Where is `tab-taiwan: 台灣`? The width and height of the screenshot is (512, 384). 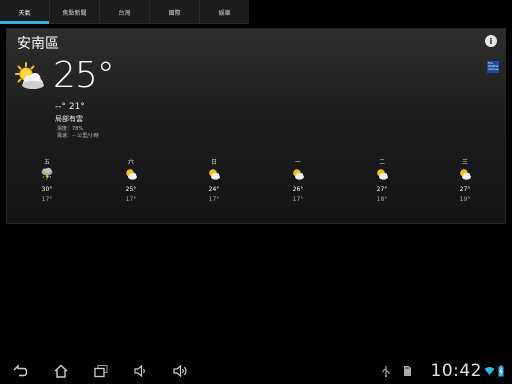 tab-taiwan: 台灣 is located at coordinates (125, 12).